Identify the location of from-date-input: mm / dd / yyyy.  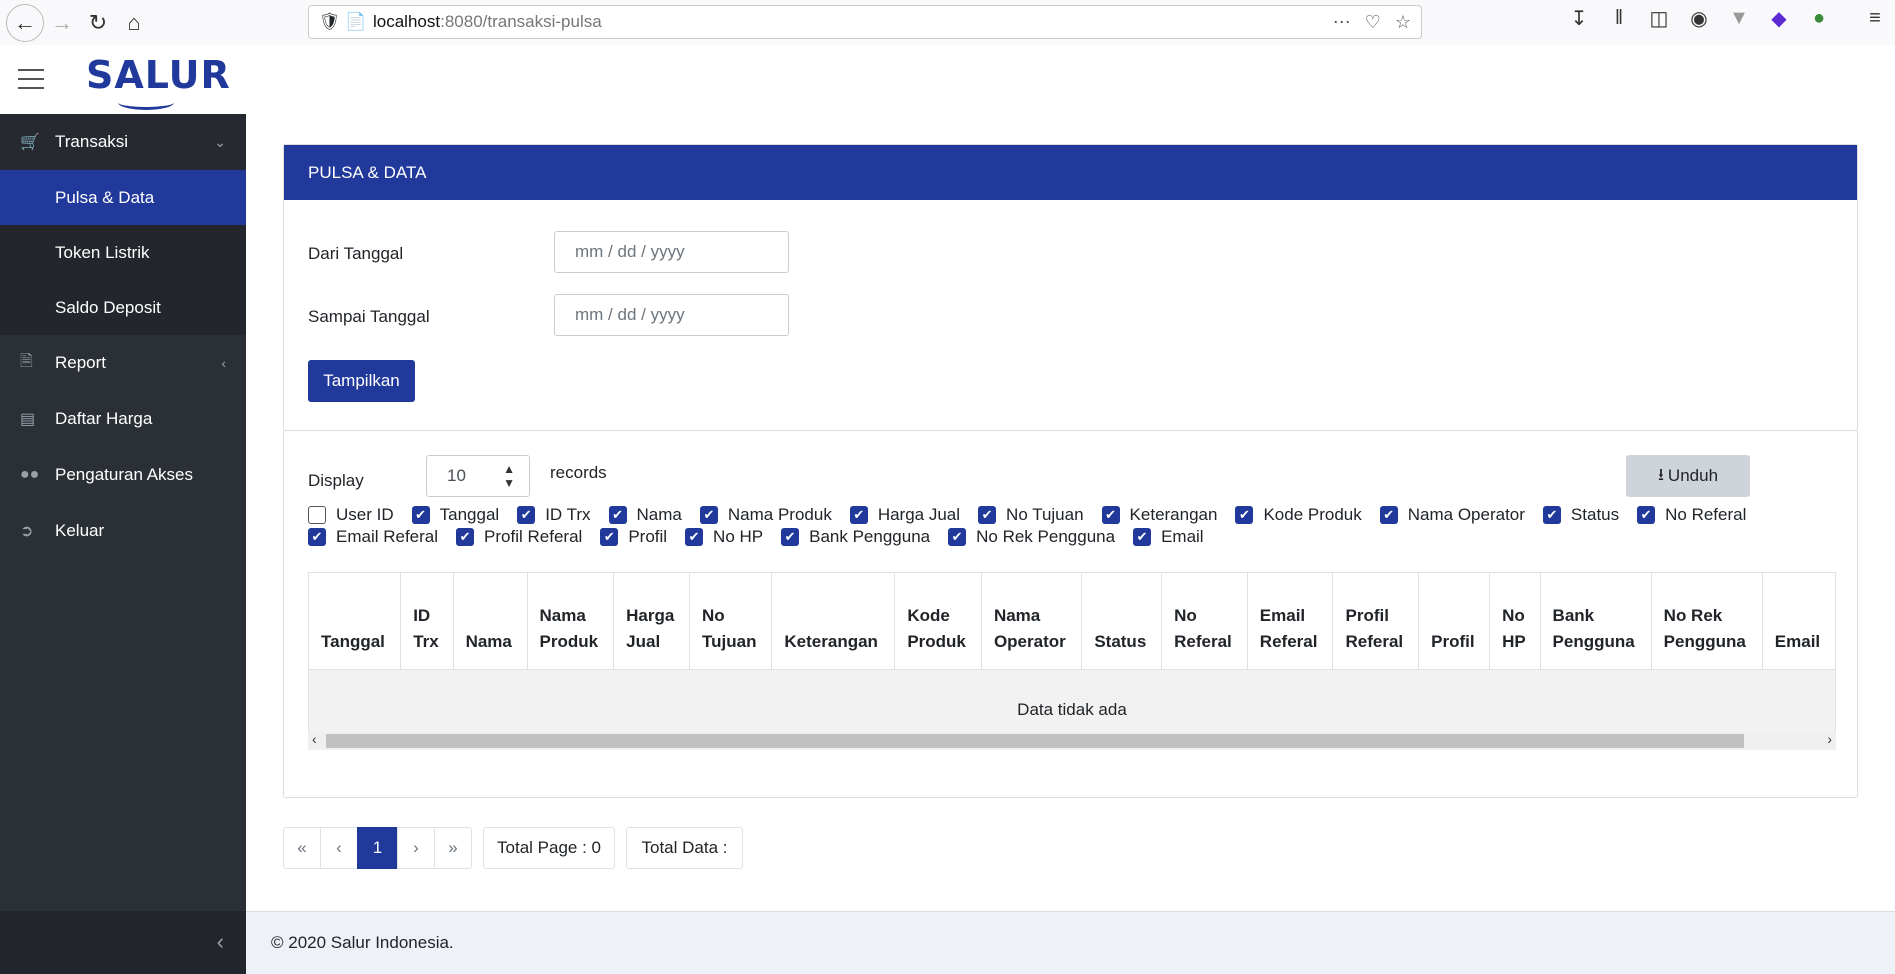
(671, 252).